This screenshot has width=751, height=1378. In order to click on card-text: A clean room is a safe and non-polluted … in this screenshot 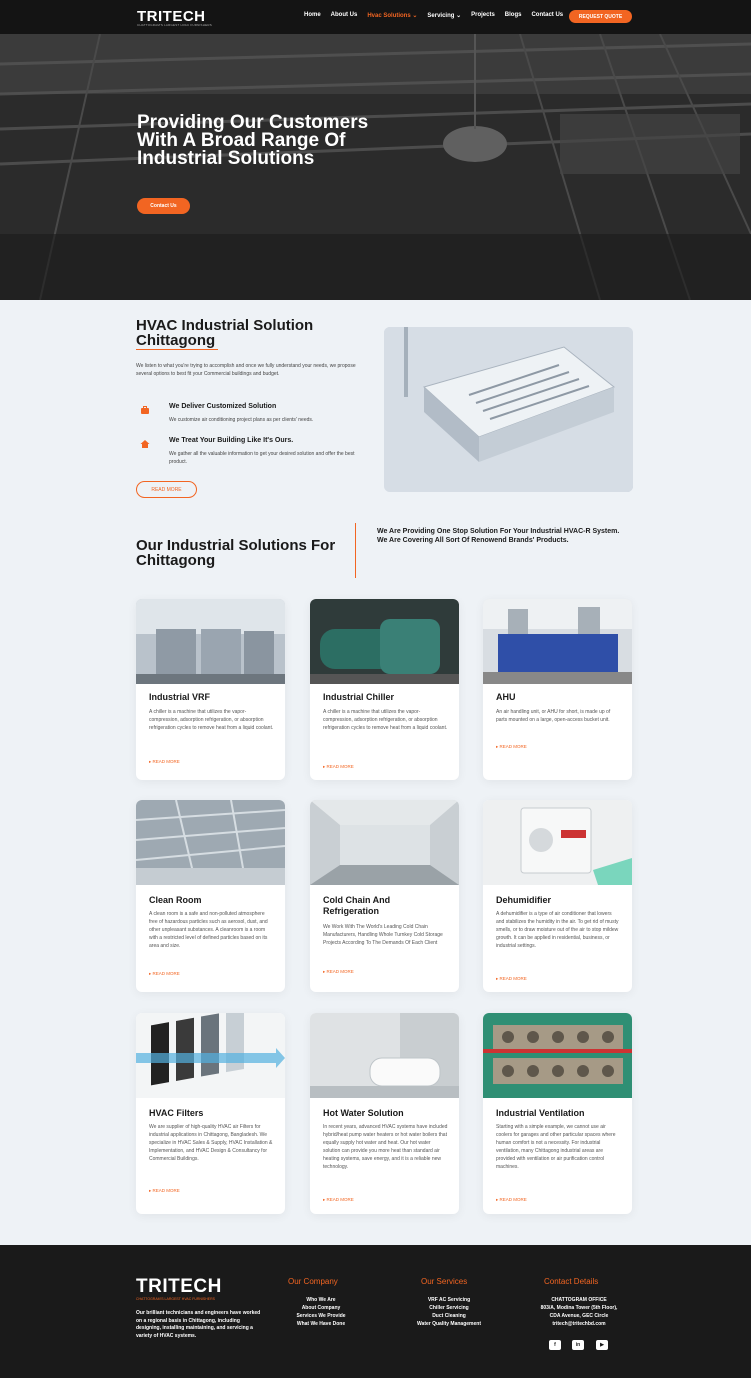, I will do `click(208, 930)`.